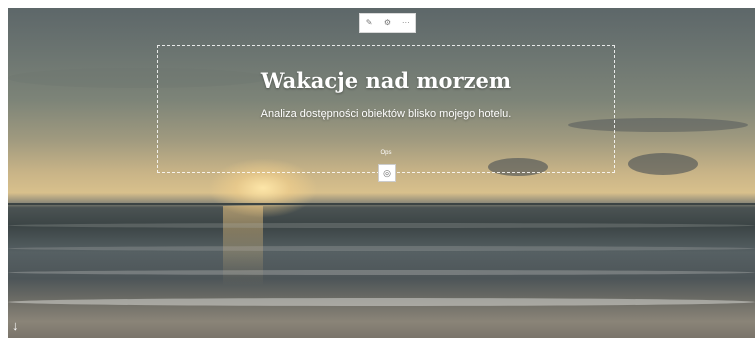  What do you see at coordinates (386, 153) in the screenshot?
I see `ops-label: Ops` at bounding box center [386, 153].